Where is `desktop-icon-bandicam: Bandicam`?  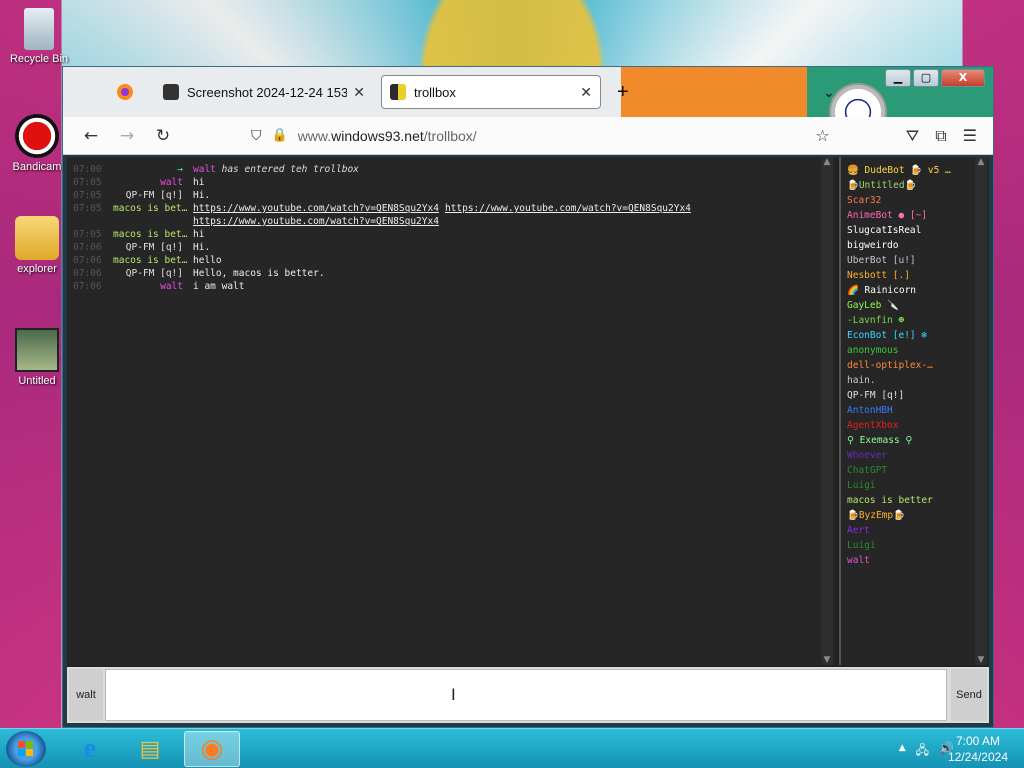
desktop-icon-bandicam: Bandicam is located at coordinates (37, 143).